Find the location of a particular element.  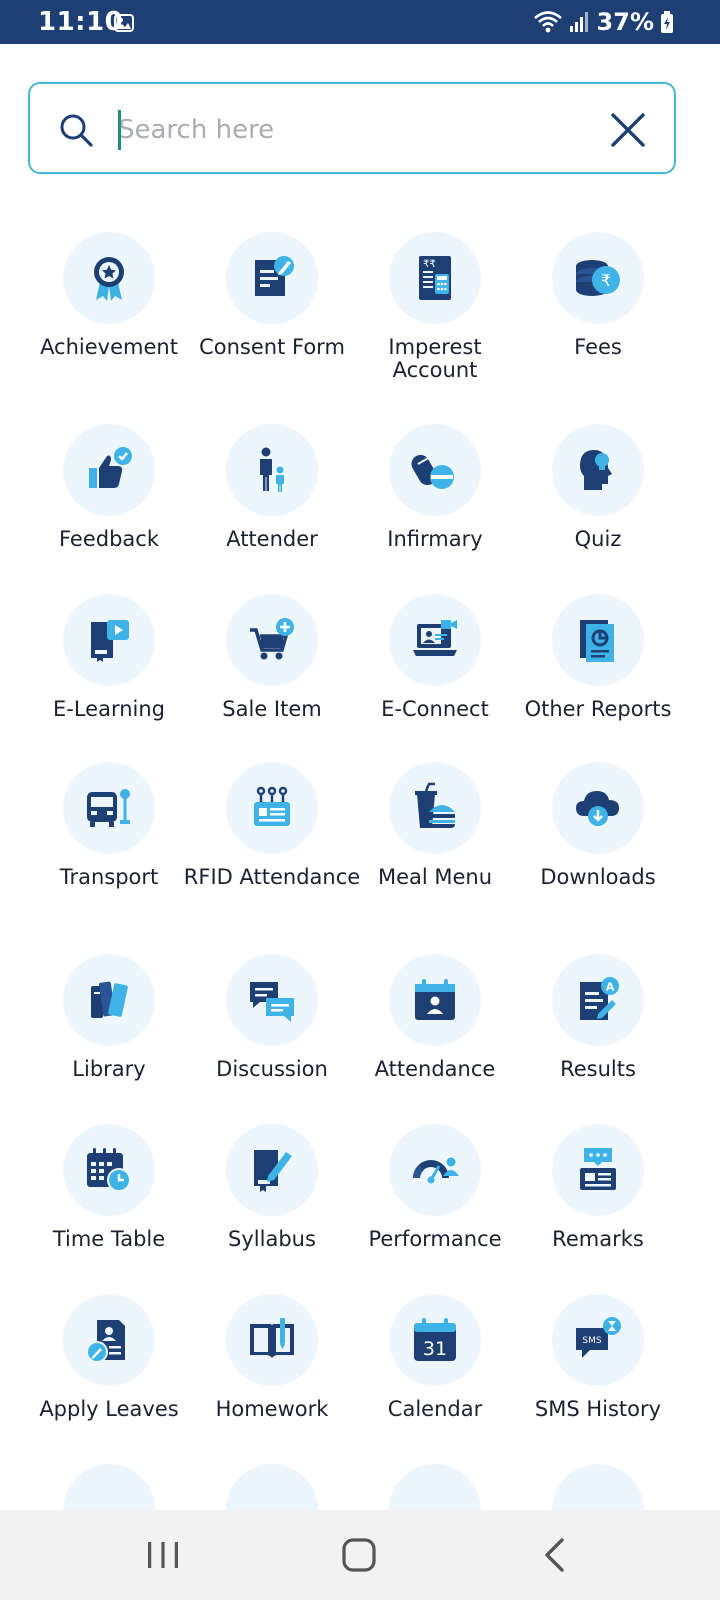

module-label: Other Reports is located at coordinates (598, 709).